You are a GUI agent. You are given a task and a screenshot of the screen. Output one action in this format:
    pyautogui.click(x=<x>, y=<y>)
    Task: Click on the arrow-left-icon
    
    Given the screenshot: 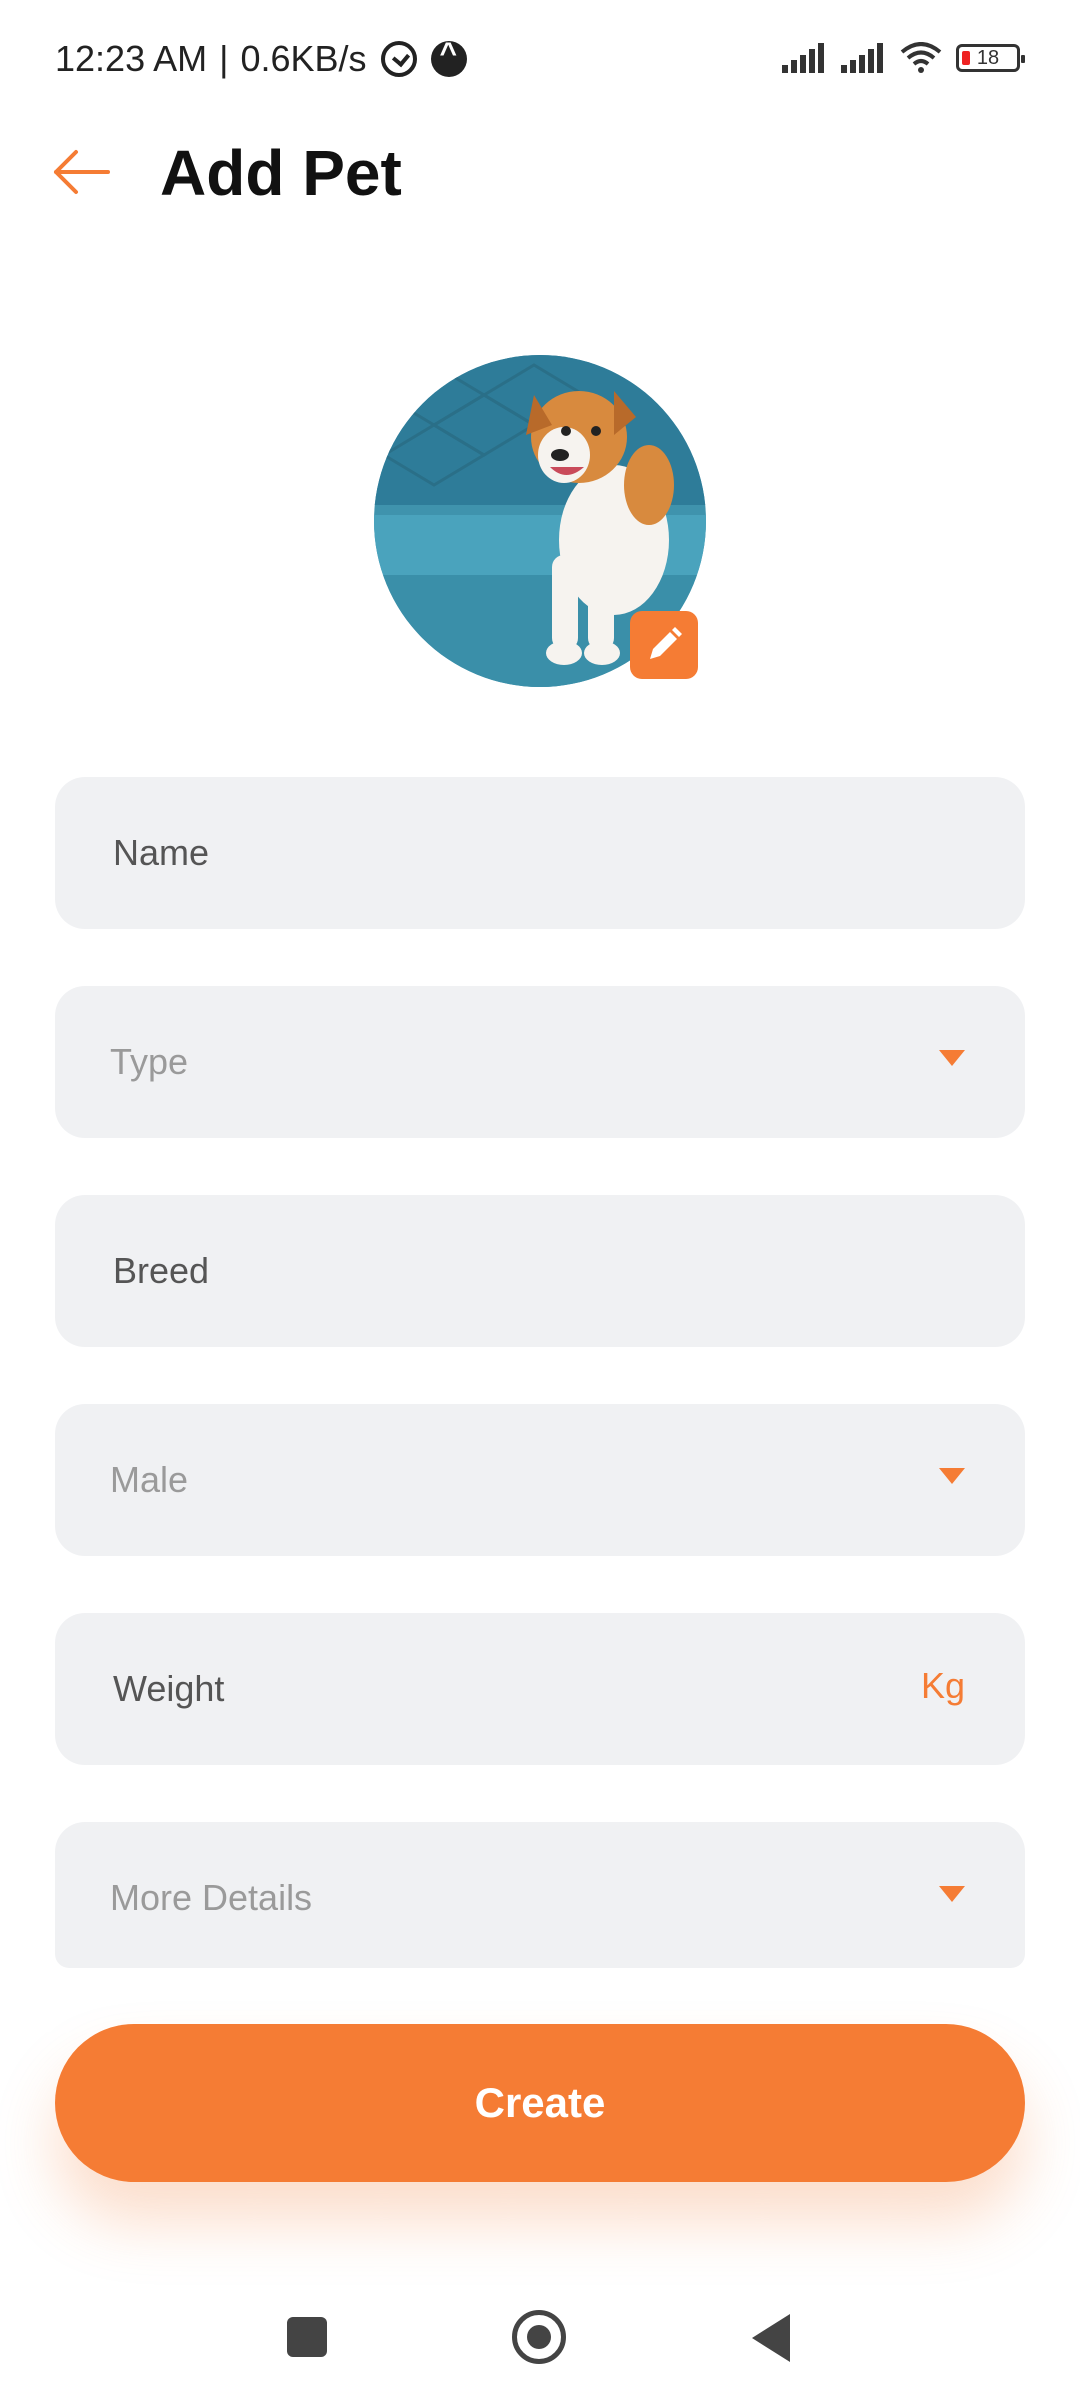 What is the action you would take?
    pyautogui.click(x=81, y=172)
    